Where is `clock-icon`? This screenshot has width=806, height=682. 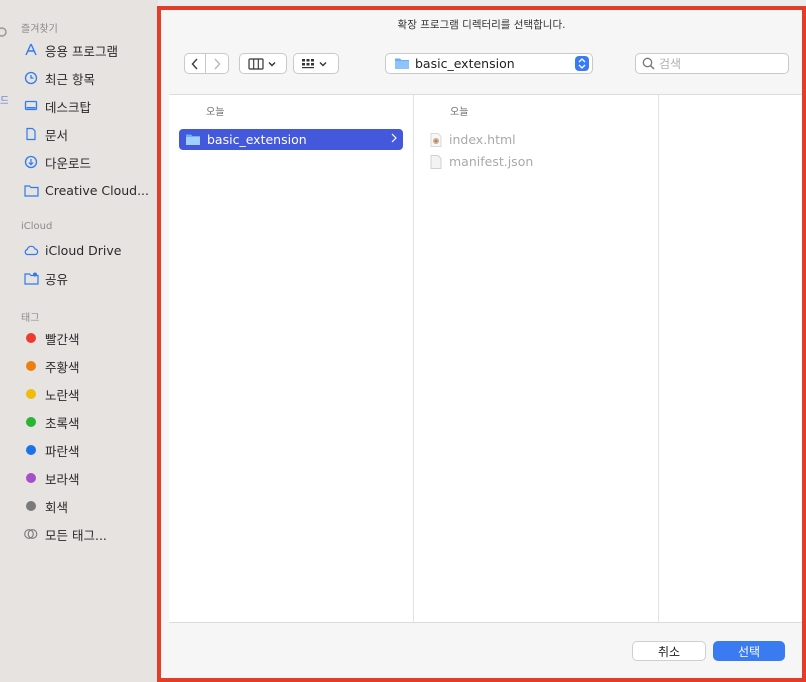 clock-icon is located at coordinates (31, 78).